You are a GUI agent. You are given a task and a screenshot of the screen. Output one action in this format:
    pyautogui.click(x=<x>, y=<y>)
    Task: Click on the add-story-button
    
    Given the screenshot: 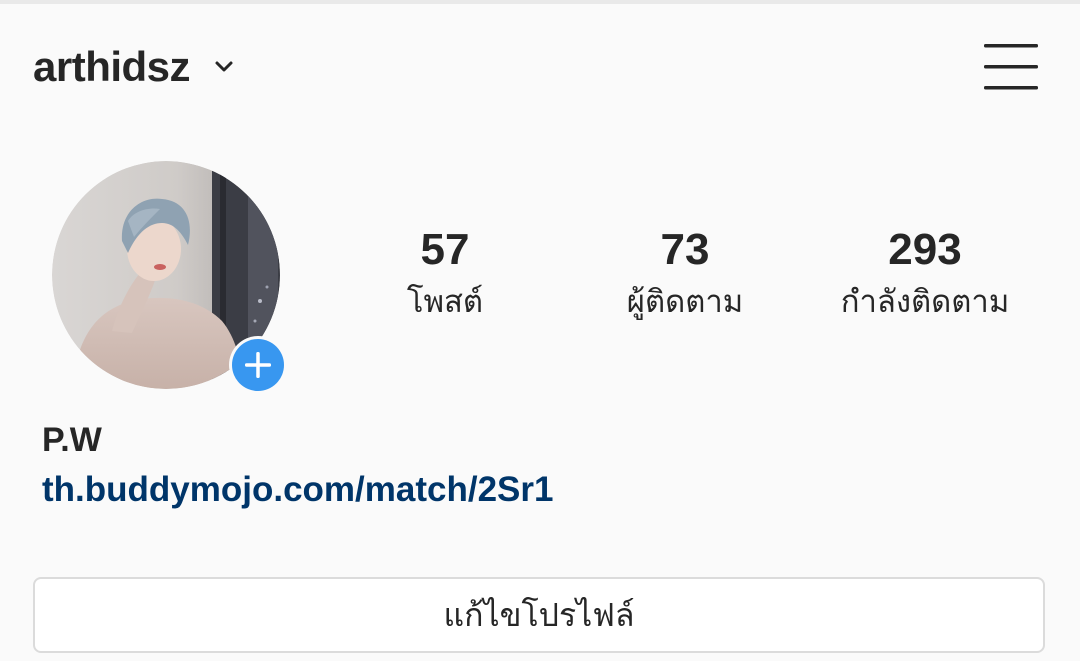 What is the action you would take?
    pyautogui.click(x=258, y=365)
    